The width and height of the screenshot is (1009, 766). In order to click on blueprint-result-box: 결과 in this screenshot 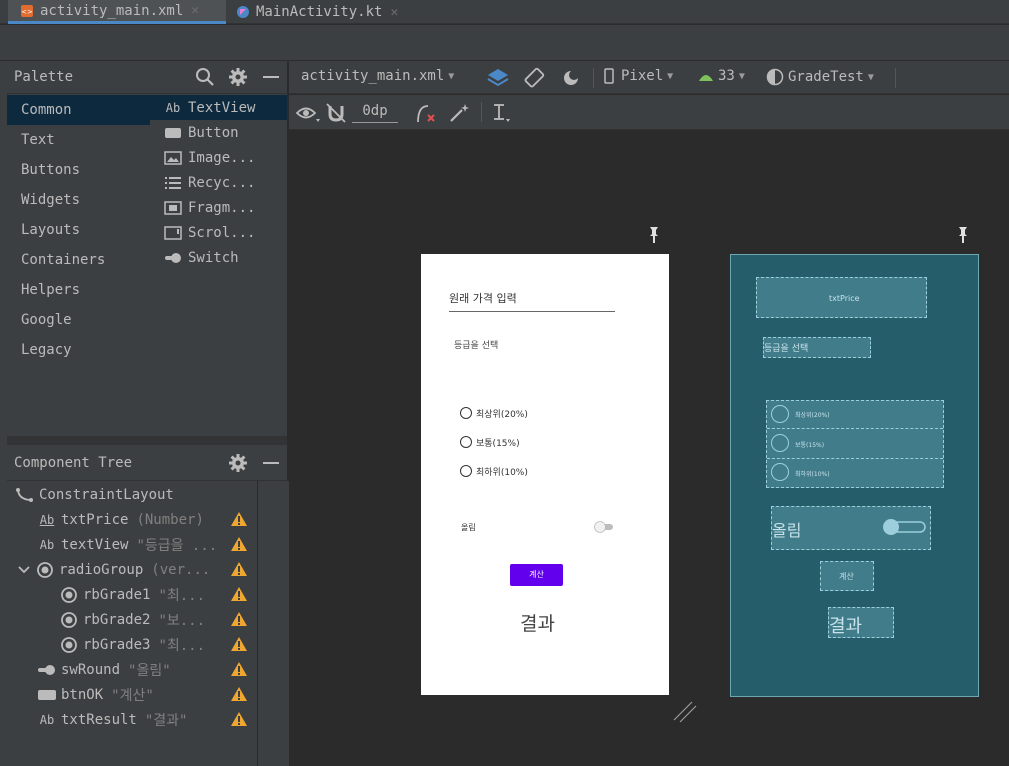, I will do `click(861, 622)`.